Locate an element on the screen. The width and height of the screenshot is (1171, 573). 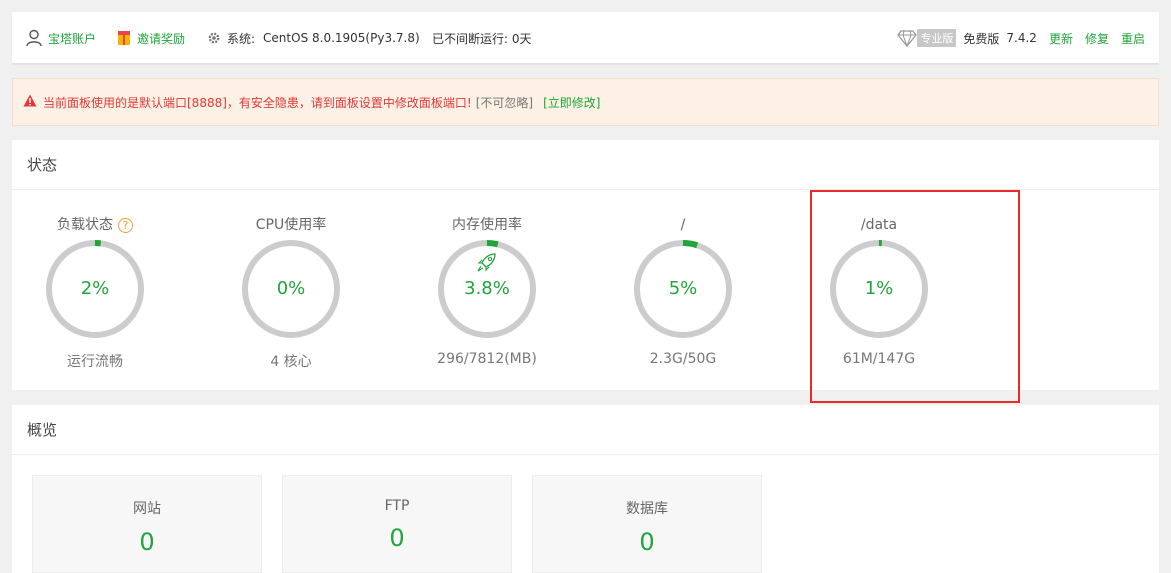
invite-label: 邀请奖励 is located at coordinates (161, 38).